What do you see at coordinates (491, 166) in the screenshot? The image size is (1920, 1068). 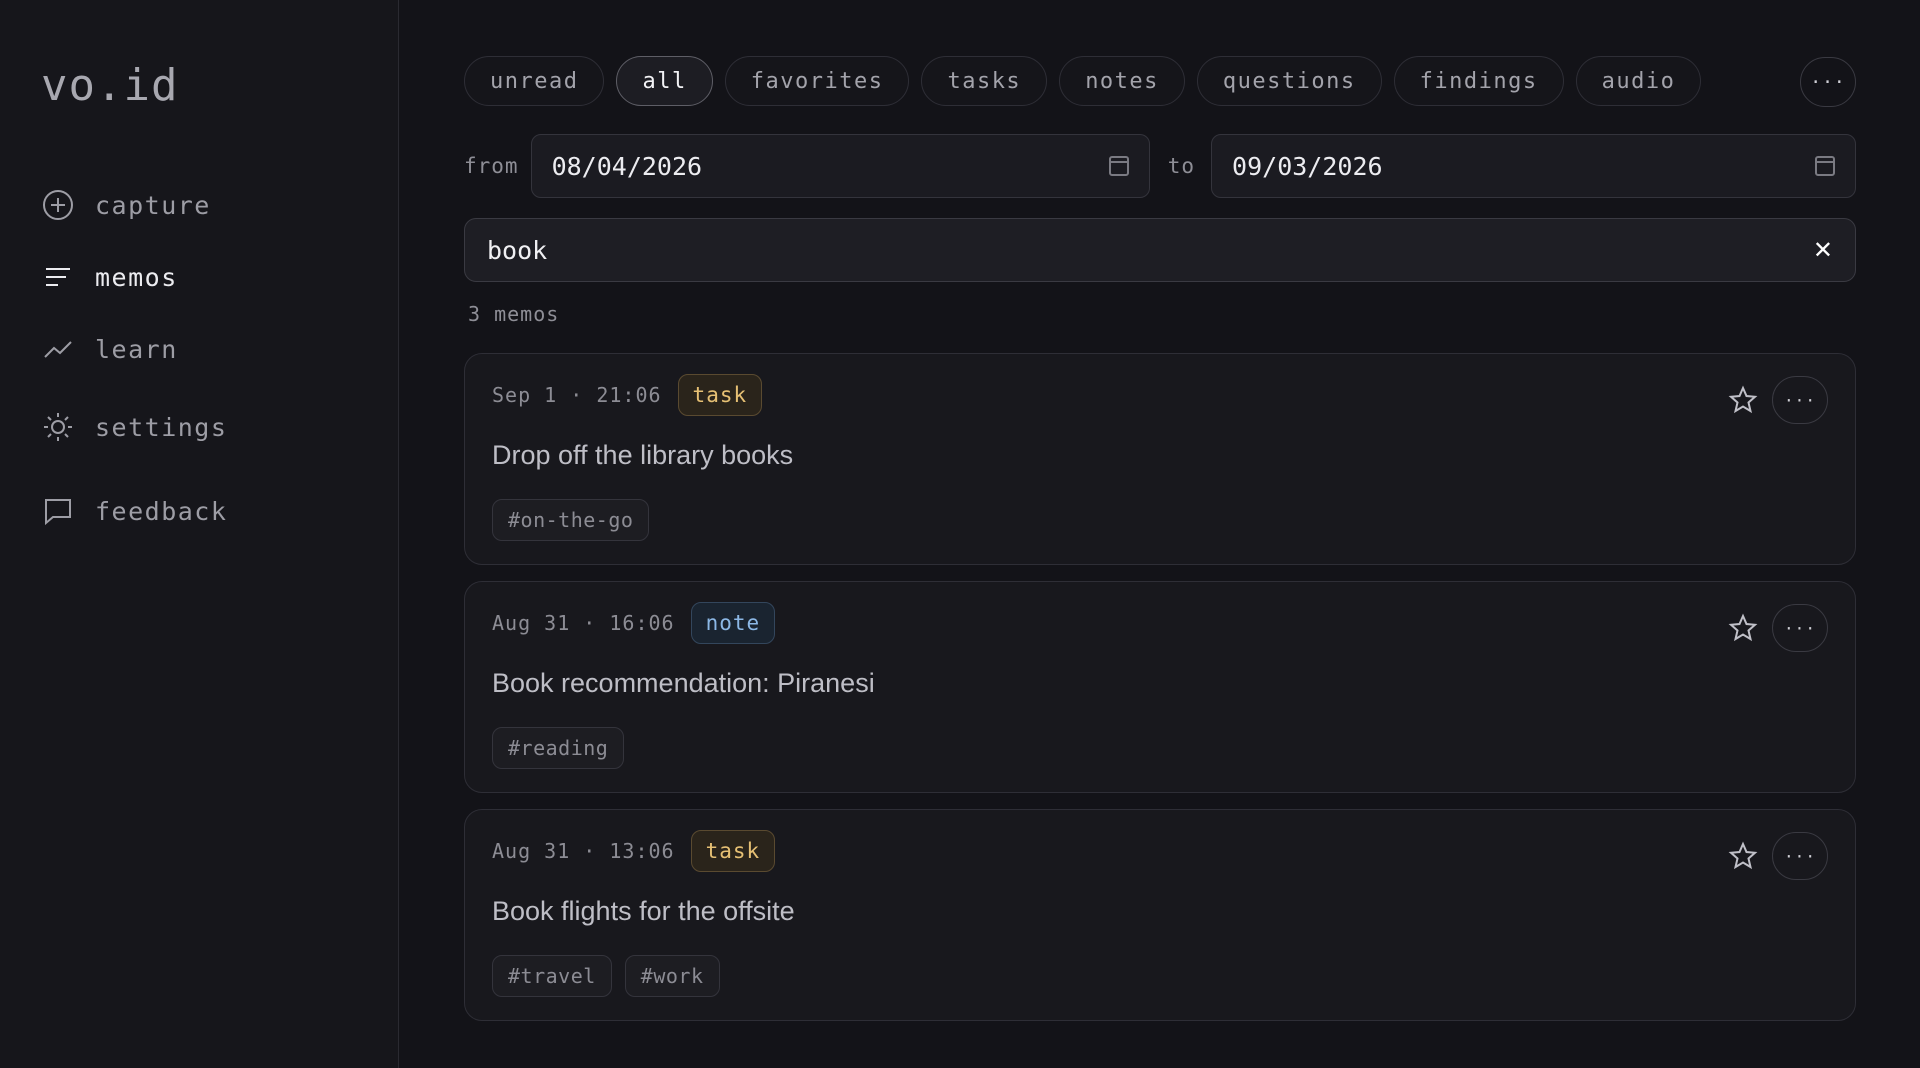 I see `from-label: from` at bounding box center [491, 166].